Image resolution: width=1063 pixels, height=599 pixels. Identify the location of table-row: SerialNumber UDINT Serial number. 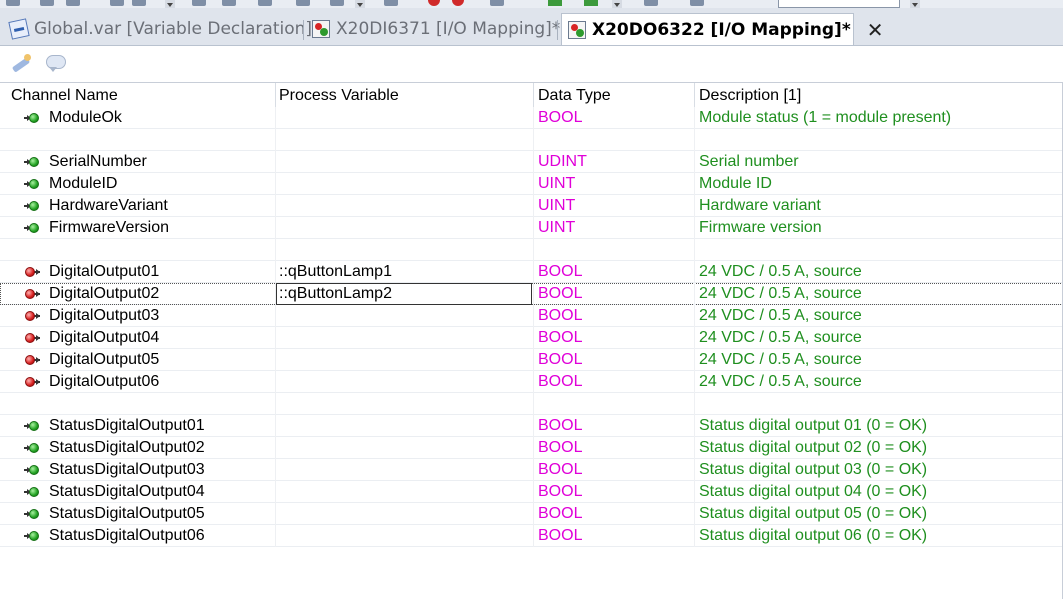
(531, 162).